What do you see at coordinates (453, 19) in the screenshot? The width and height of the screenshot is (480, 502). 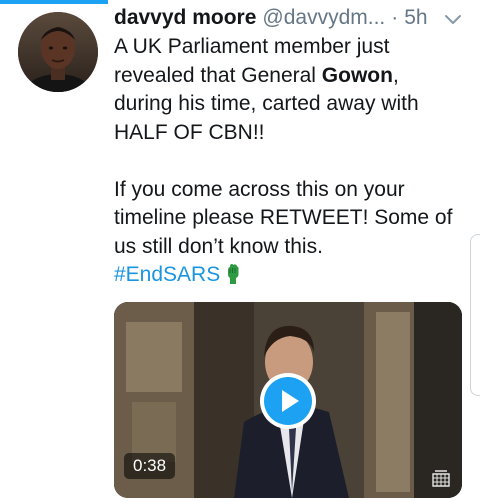 I see `chevron-down-icon` at bounding box center [453, 19].